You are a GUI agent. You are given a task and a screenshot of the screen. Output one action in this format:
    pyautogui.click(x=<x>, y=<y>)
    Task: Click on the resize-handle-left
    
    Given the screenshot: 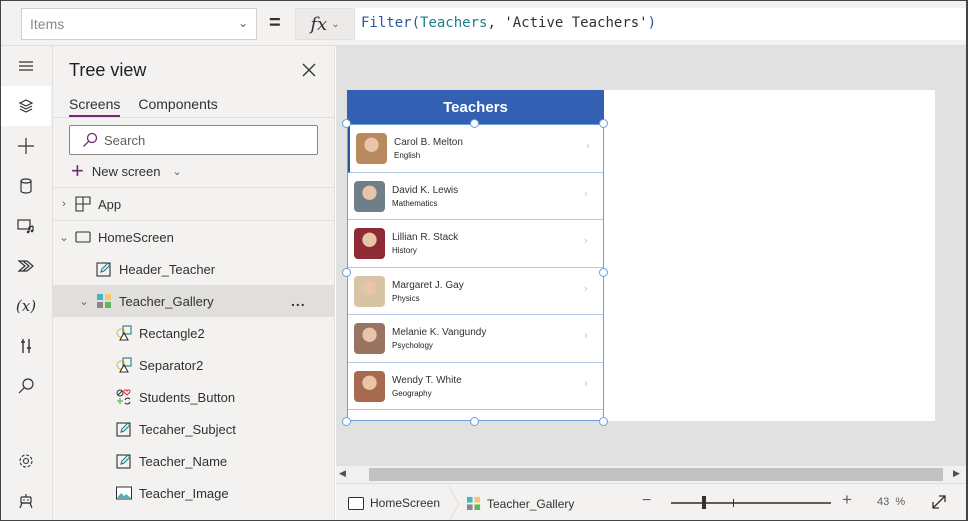 What is the action you would take?
    pyautogui.click(x=346, y=272)
    